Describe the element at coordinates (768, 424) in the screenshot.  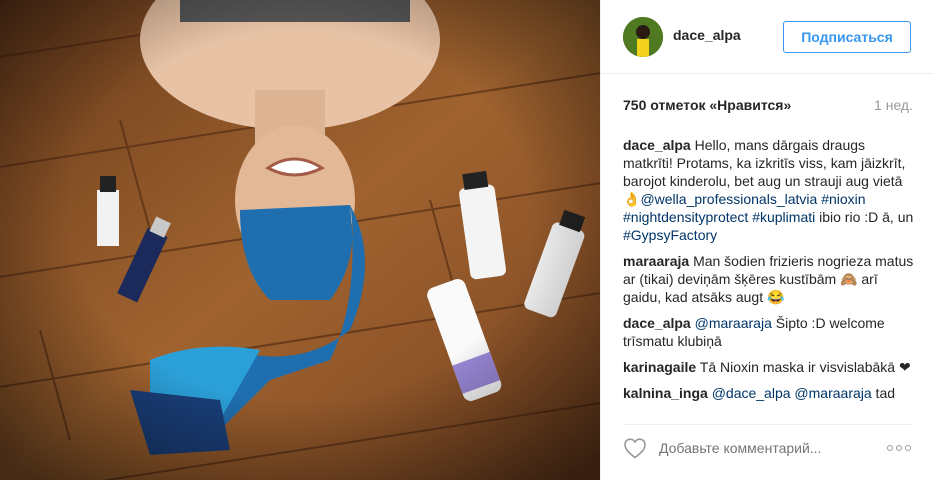
I see `divider` at that location.